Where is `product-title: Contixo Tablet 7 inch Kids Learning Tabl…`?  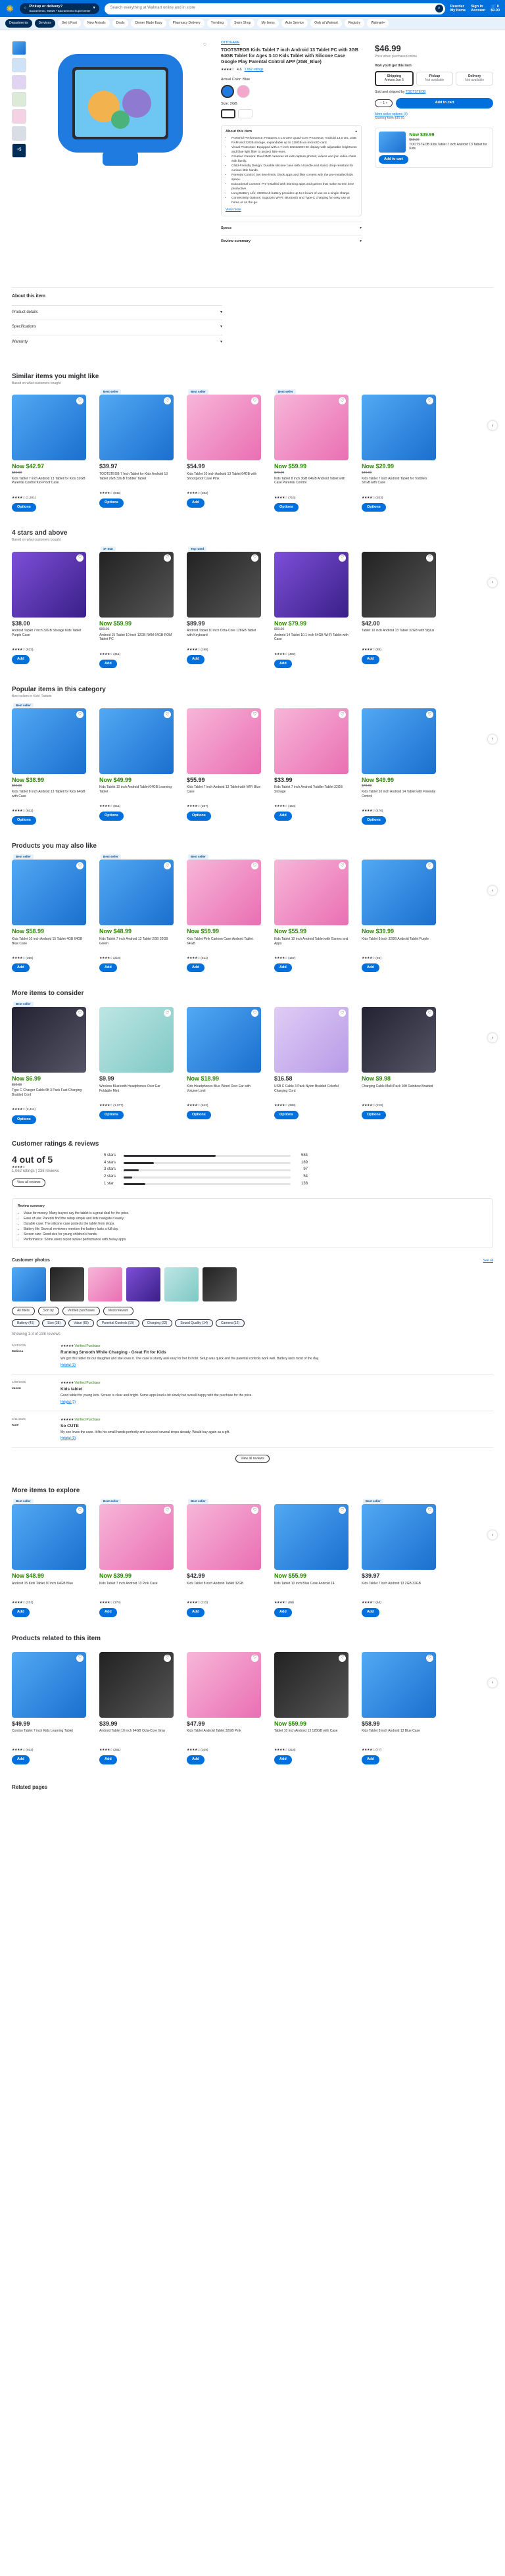
product-title: Contixo Tablet 7 inch Kids Learning Tabl… is located at coordinates (49, 1738).